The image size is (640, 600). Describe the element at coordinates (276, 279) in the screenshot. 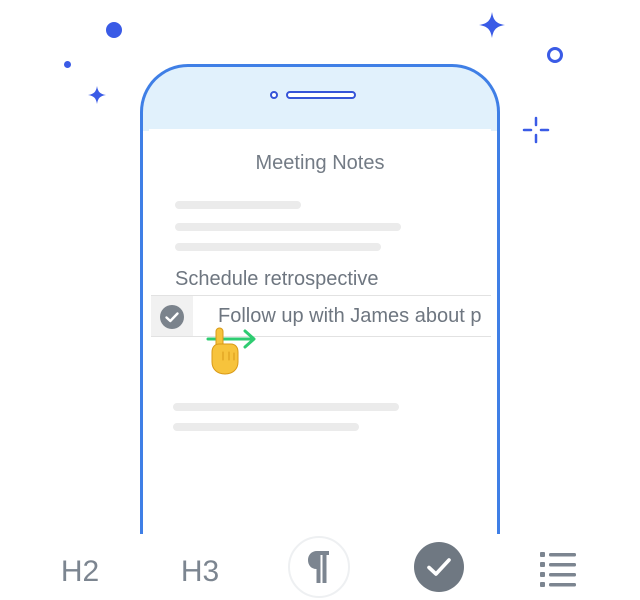

I see `task-item-text: Schedule retrospective` at that location.